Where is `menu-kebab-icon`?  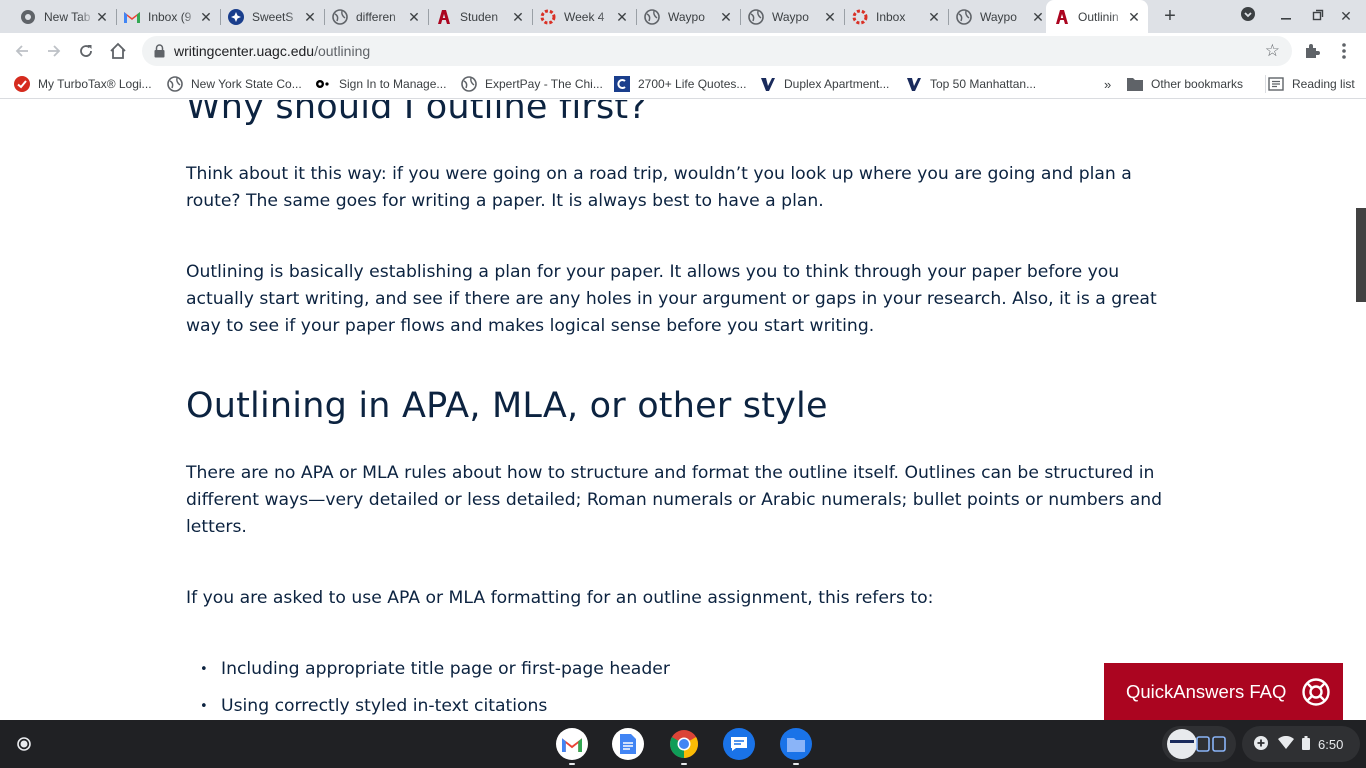
menu-kebab-icon is located at coordinates (1344, 51).